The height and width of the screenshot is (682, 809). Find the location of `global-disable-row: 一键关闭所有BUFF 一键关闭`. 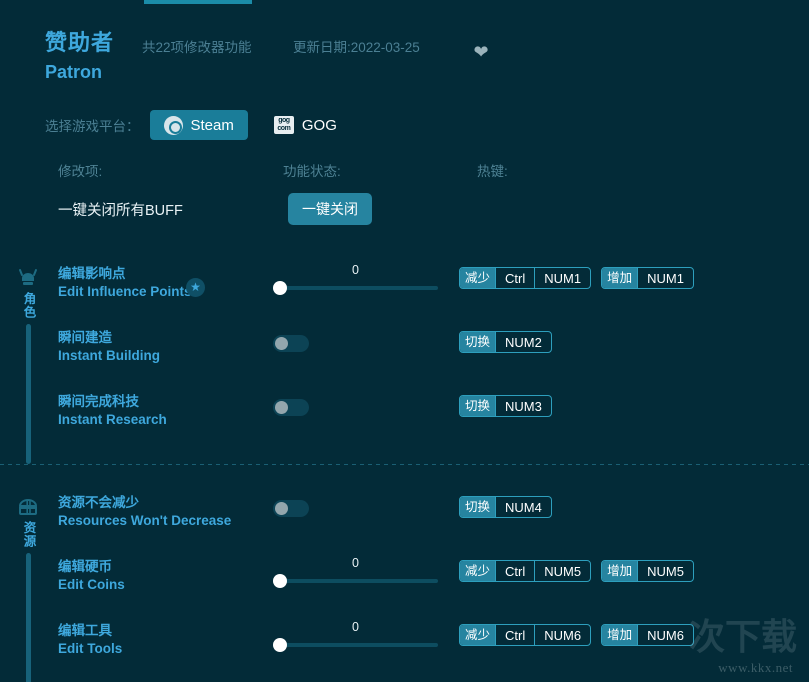

global-disable-row: 一键关闭所有BUFF 一键关闭 is located at coordinates (404, 218).